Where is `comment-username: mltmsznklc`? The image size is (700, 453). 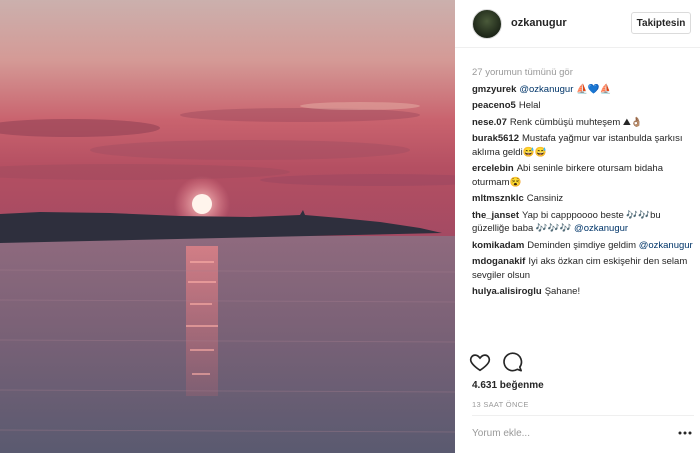
comment-username: mltmsznklc is located at coordinates (498, 198).